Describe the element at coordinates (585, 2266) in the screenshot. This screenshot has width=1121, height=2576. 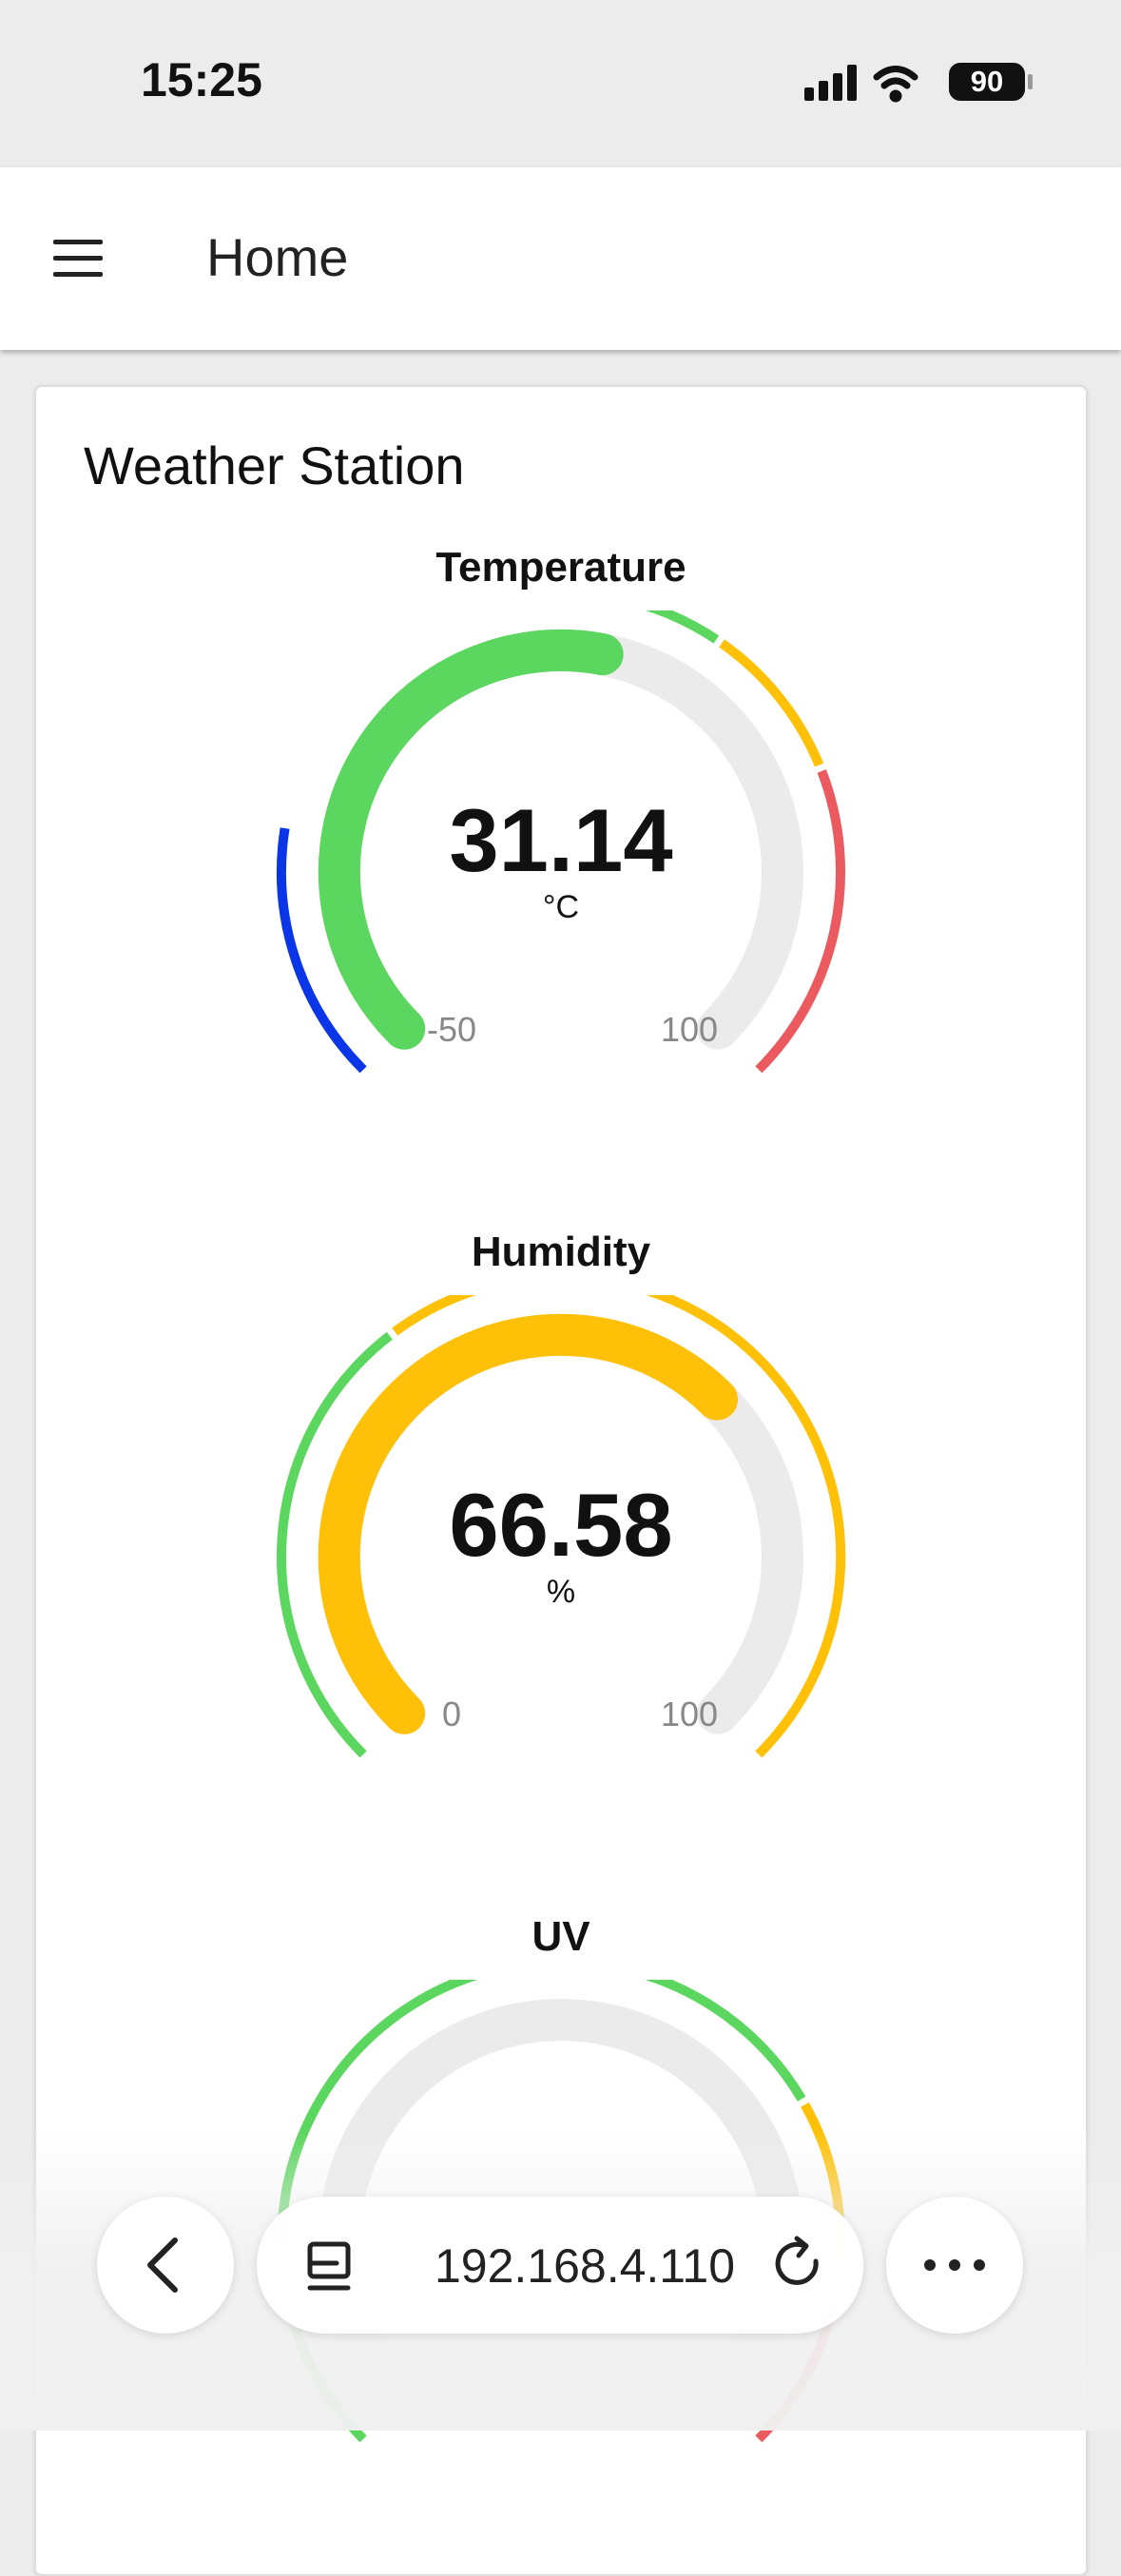
I see `url-text: 192.168.4.110` at that location.